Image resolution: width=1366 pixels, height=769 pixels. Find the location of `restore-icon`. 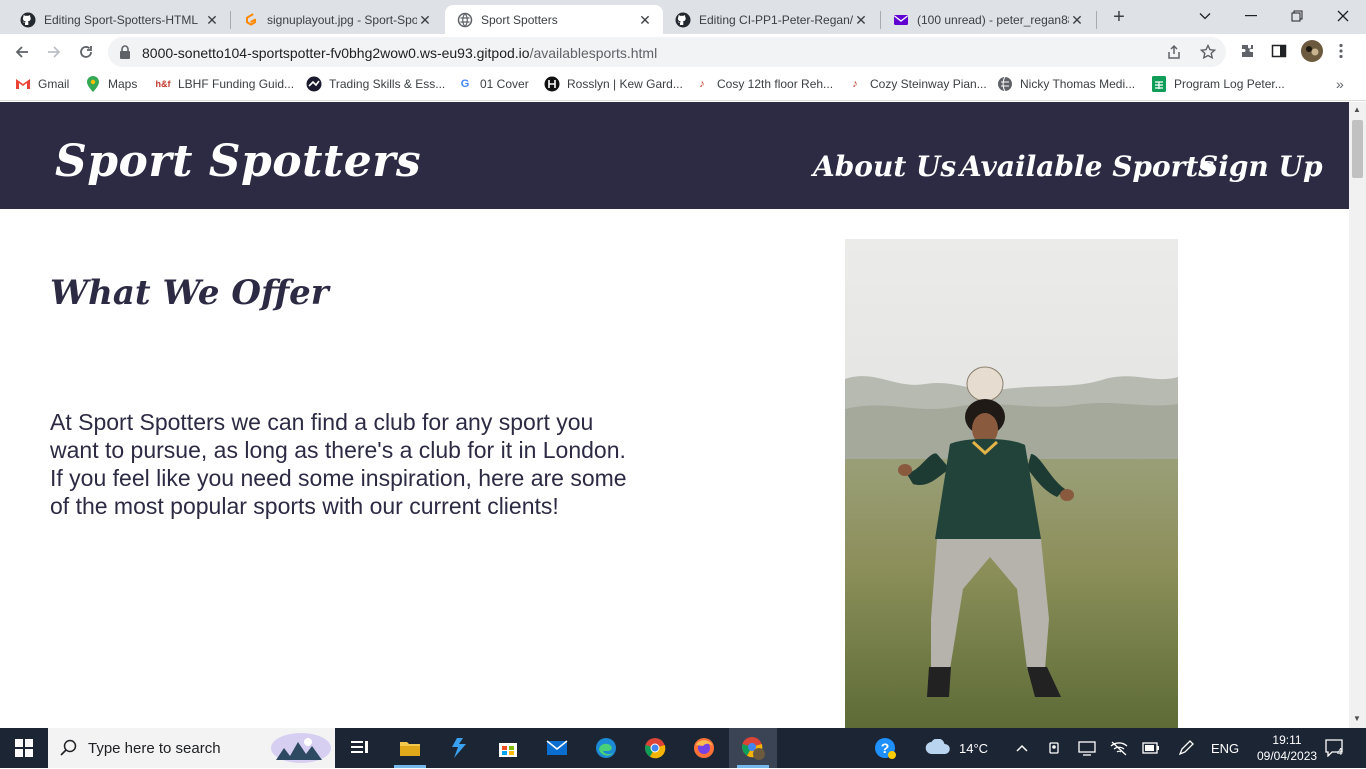

restore-icon is located at coordinates (1297, 16).